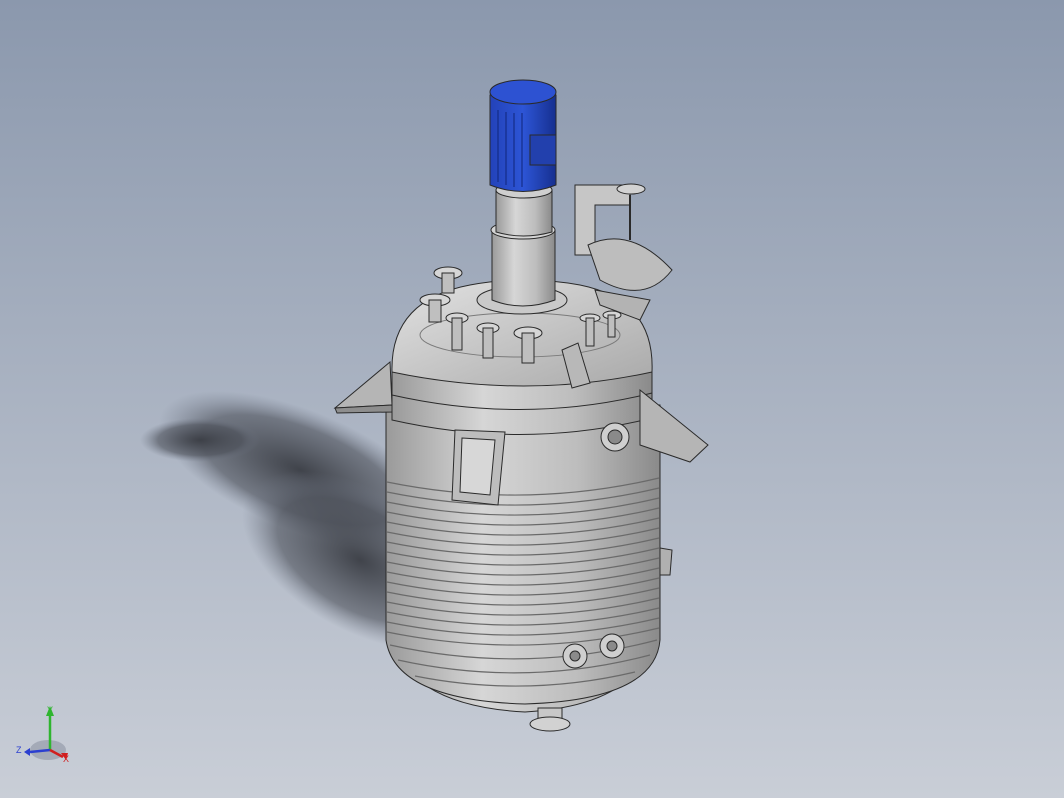  I want to click on side-nozzle-right, so click(666, 561).